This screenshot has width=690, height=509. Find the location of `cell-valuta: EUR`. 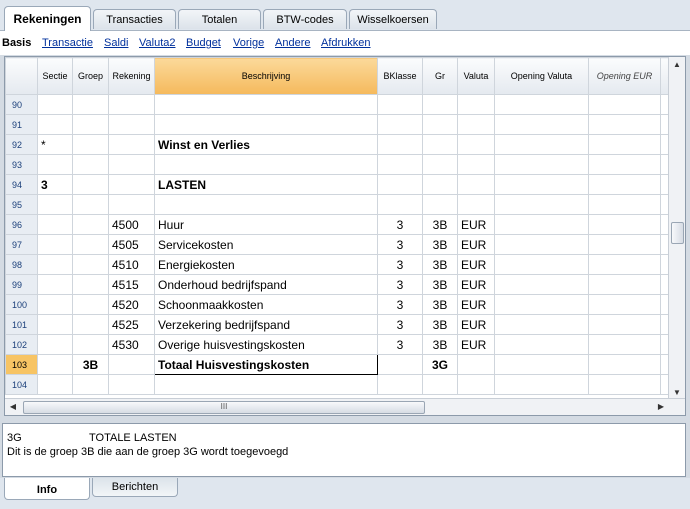

cell-valuta: EUR is located at coordinates (476, 224).